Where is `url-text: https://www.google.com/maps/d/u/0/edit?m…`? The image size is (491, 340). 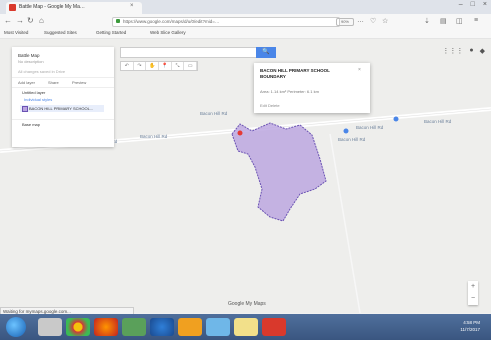
url-text: https://www.google.com/maps/d/u/0/edit?m… is located at coordinates (171, 21).